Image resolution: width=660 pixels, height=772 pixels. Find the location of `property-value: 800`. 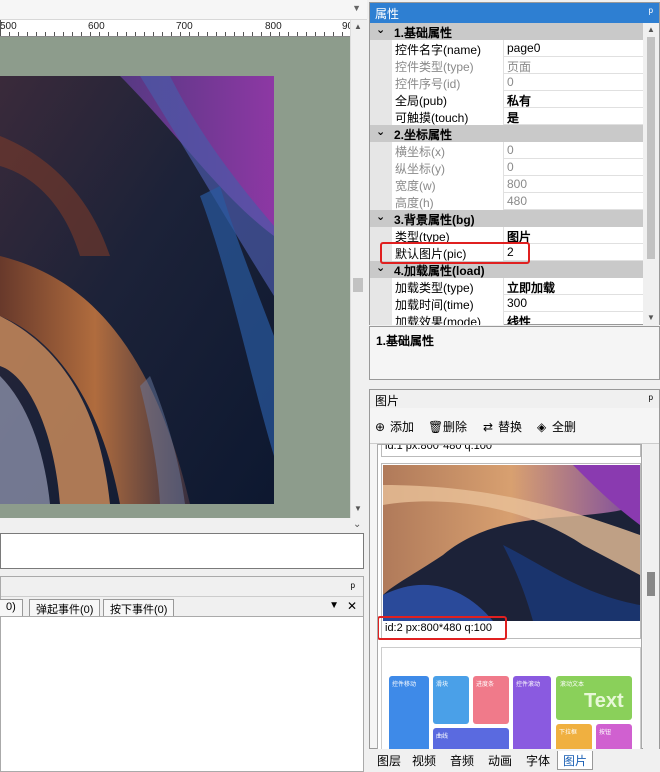

property-value: 800 is located at coordinates (517, 184).